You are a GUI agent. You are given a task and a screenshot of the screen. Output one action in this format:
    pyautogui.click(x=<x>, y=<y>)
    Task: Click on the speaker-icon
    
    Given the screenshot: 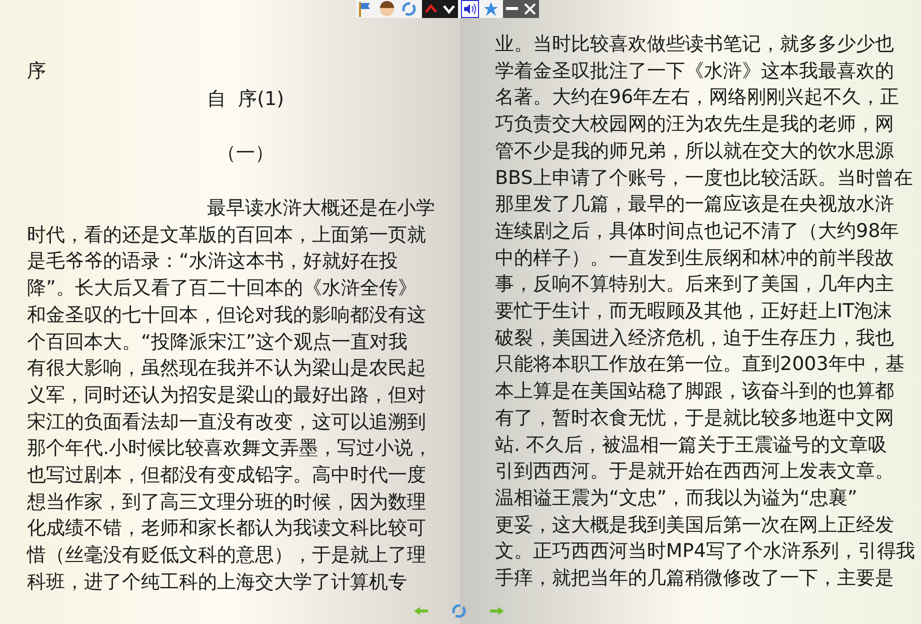 What is the action you would take?
    pyautogui.click(x=470, y=9)
    